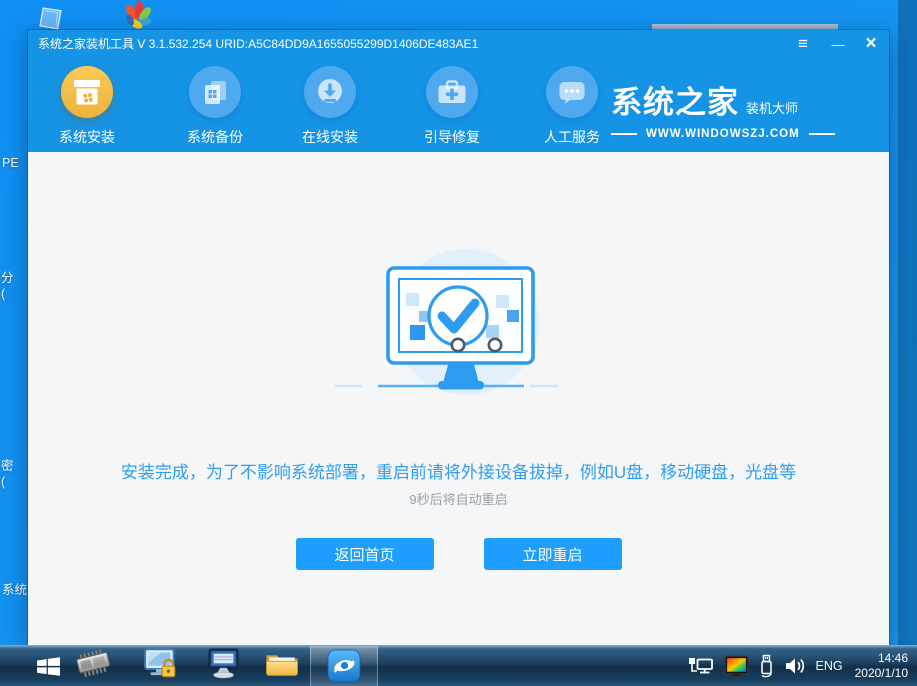 This screenshot has width=917, height=686. Describe the element at coordinates (829, 666) in the screenshot. I see `language-indicator: ENG` at that location.